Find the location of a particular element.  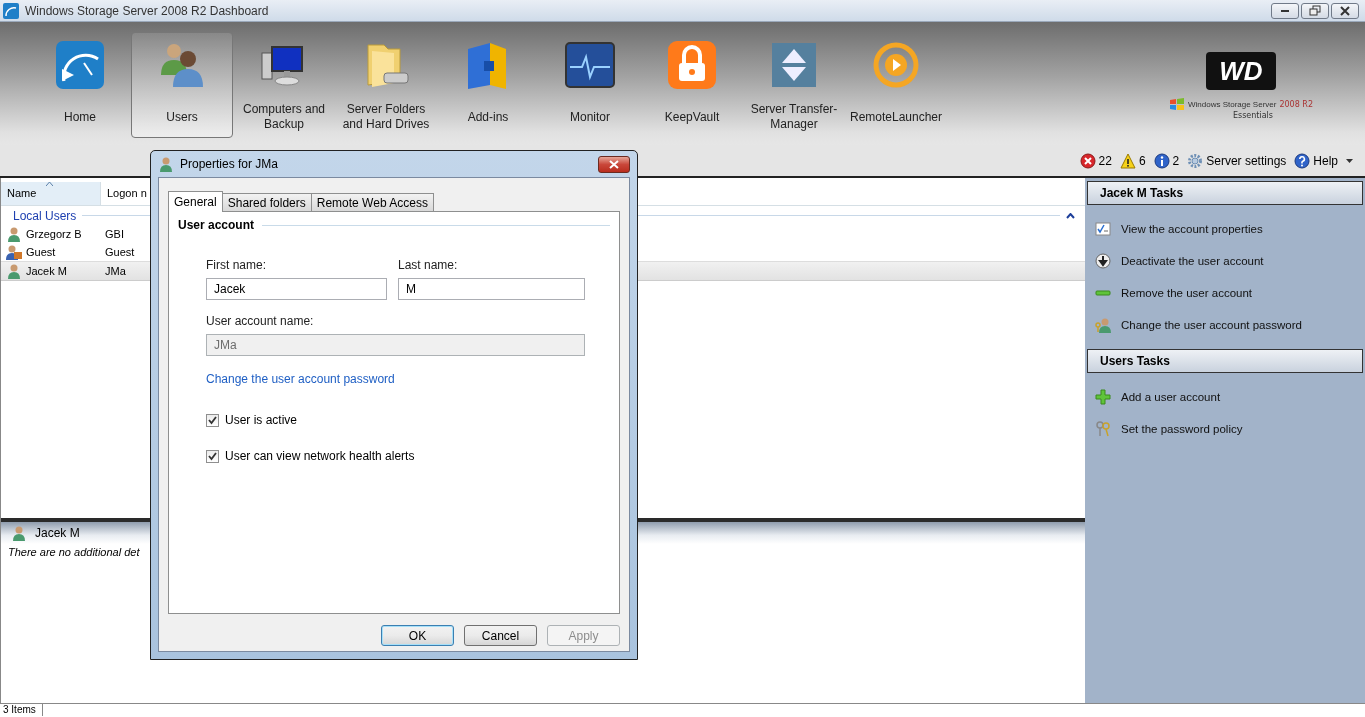

details-title: Jacek M is located at coordinates (57, 533).